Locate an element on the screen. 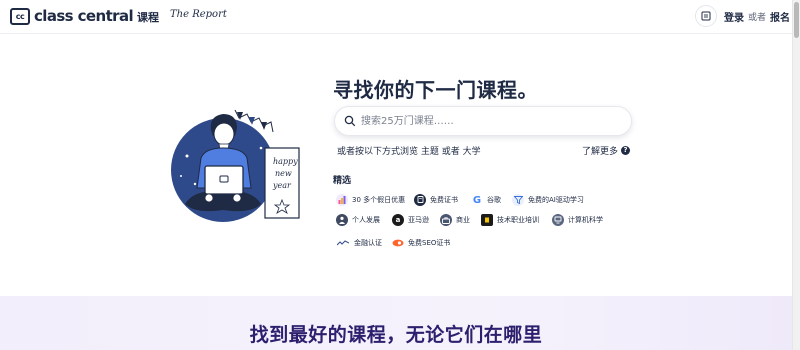 The image size is (800, 350). browse-options: 或者按以下方式浏览 主题 或者 大学 is located at coordinates (409, 150).